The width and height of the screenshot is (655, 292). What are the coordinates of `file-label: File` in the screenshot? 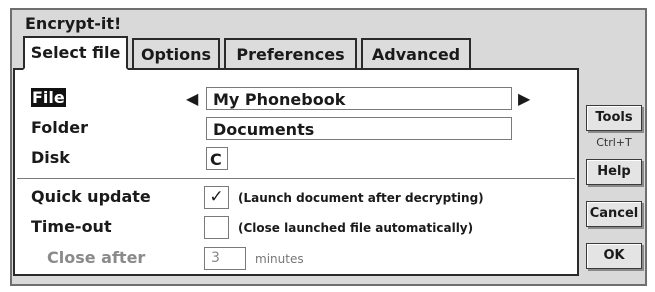 It's located at (48, 97).